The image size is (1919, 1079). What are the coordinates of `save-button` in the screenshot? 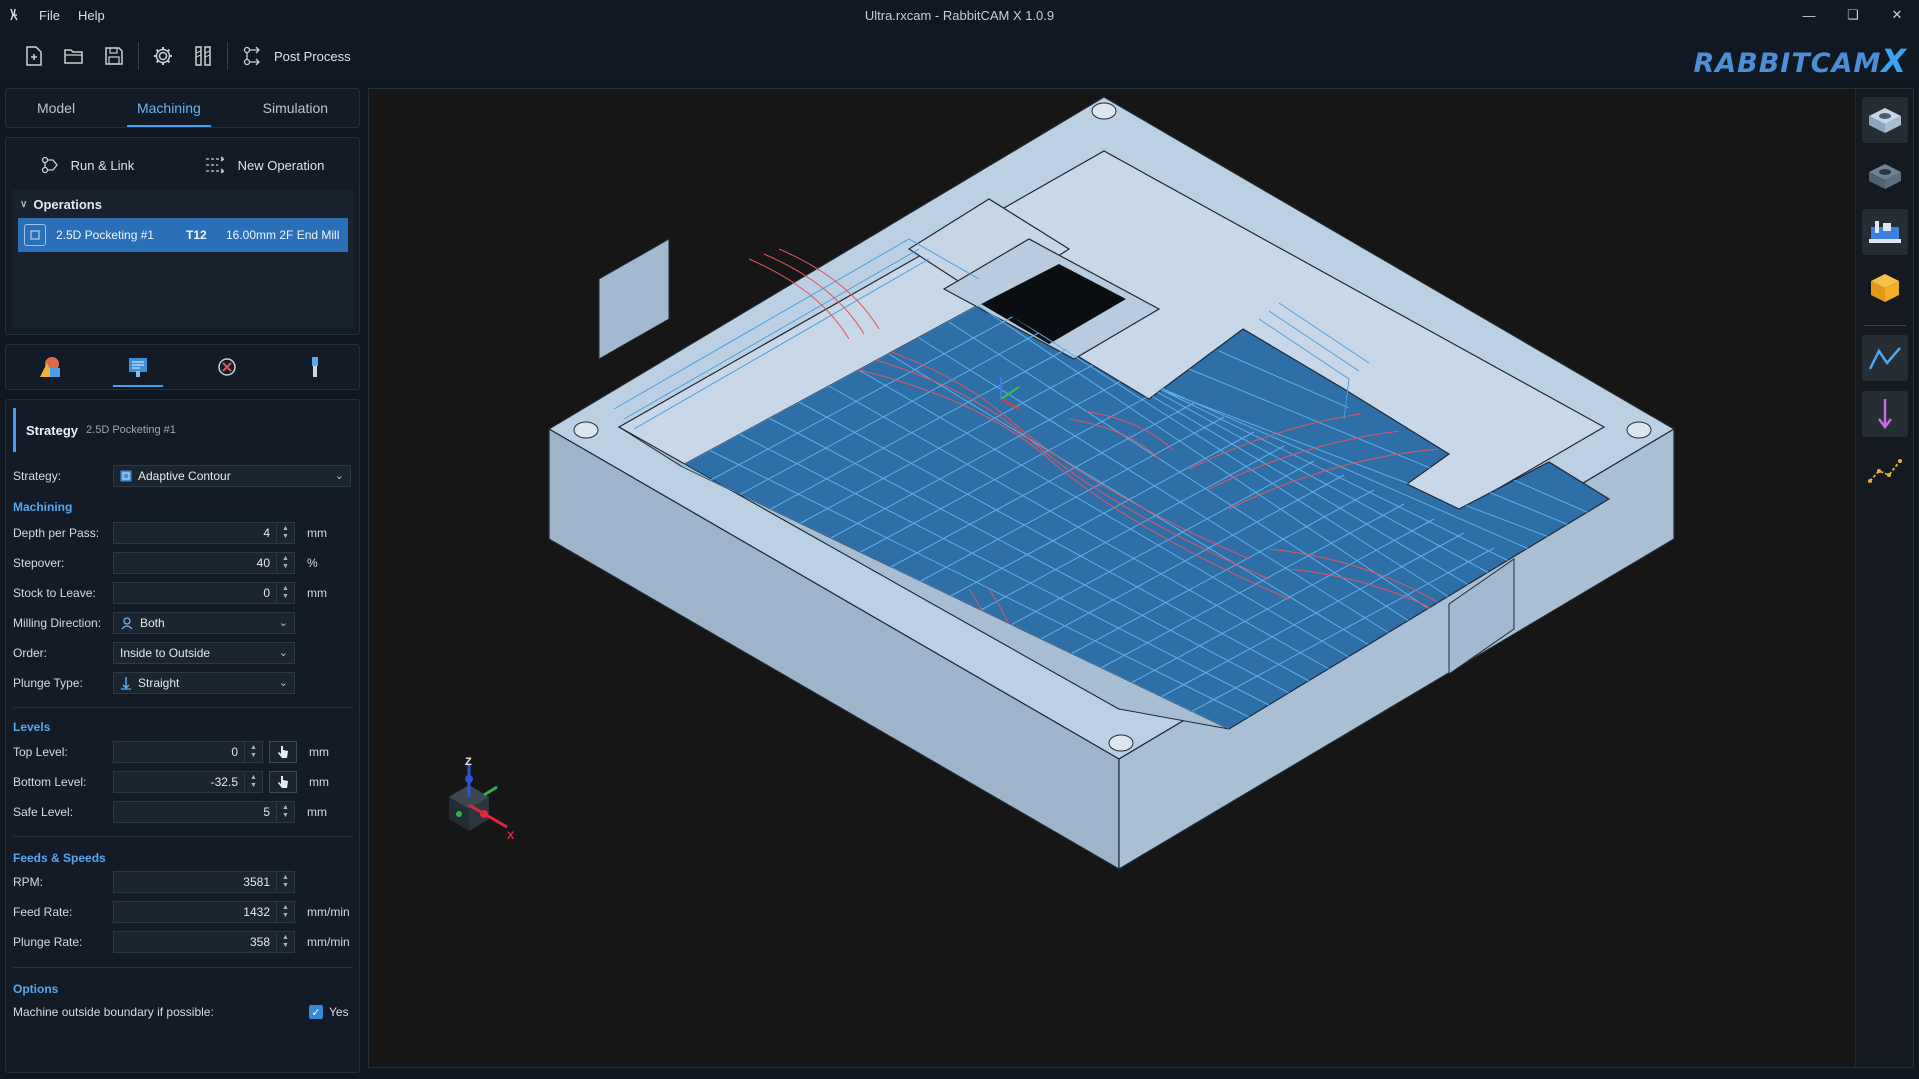 It's located at (114, 56).